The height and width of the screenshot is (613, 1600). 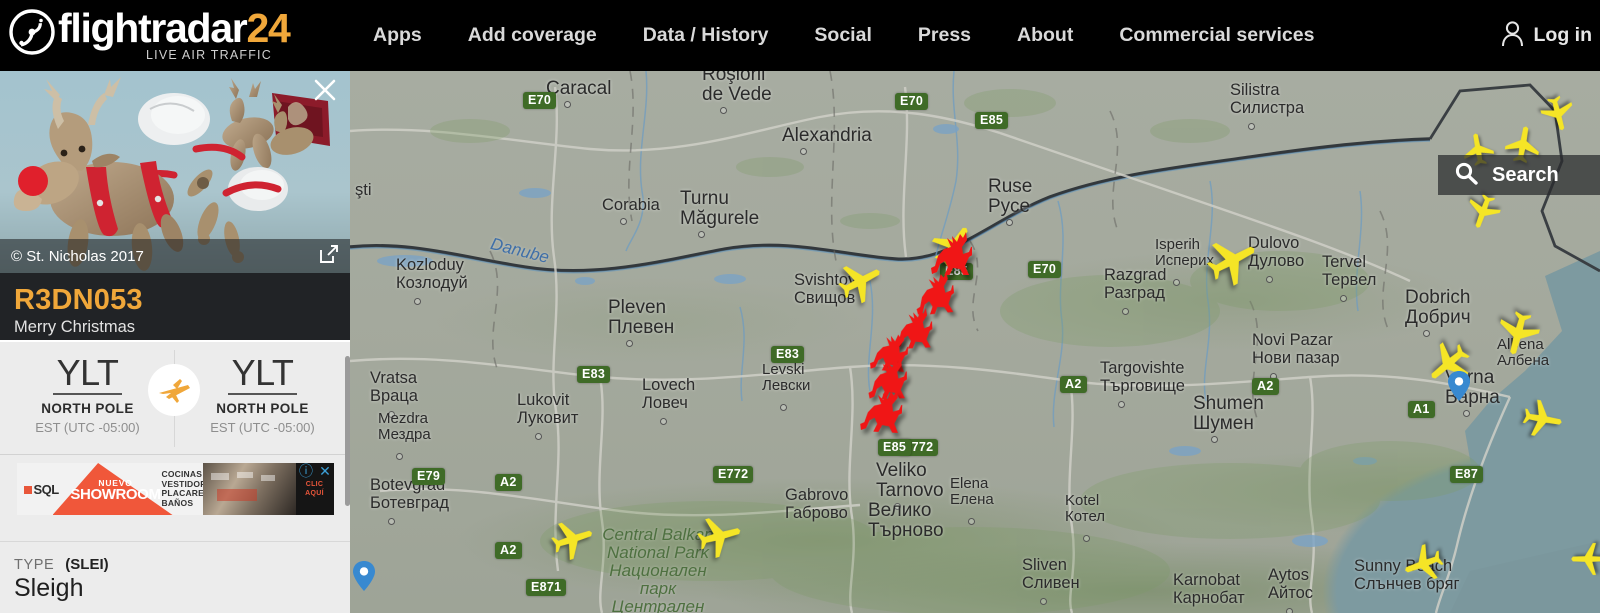 What do you see at coordinates (49, 588) in the screenshot?
I see `type-value: Sleigh` at bounding box center [49, 588].